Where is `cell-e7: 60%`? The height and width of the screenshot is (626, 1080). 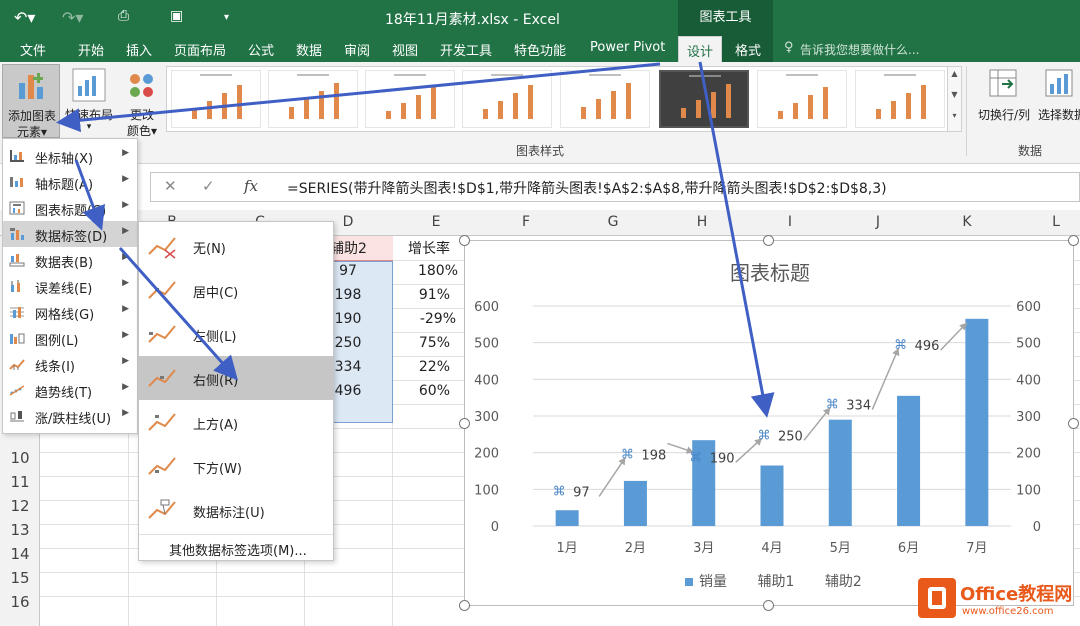
cell-e7: 60% is located at coordinates (425, 391).